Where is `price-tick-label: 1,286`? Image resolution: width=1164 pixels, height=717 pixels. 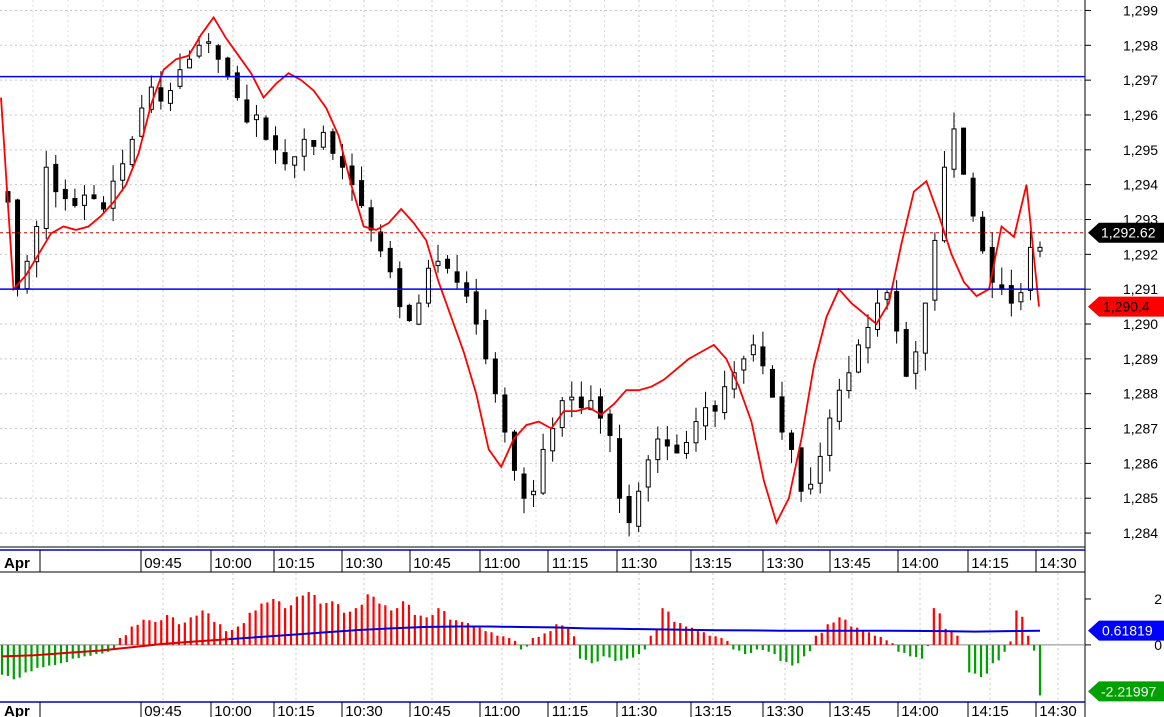 price-tick-label: 1,286 is located at coordinates (1140, 463).